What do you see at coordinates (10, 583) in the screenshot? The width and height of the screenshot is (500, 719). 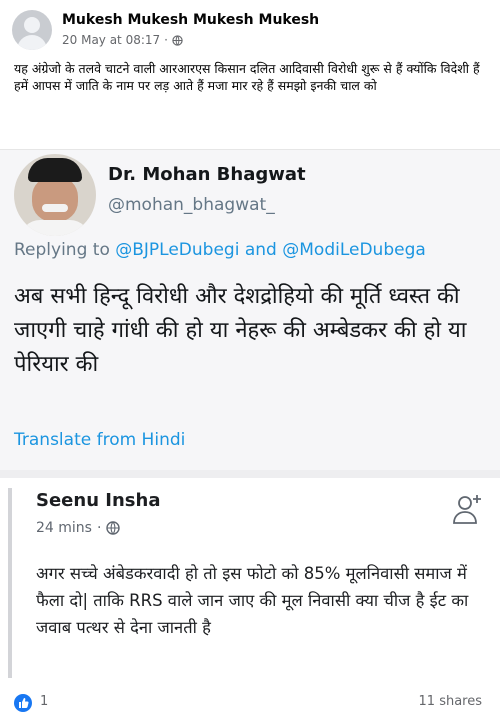 I see `comment-thread-bar` at bounding box center [10, 583].